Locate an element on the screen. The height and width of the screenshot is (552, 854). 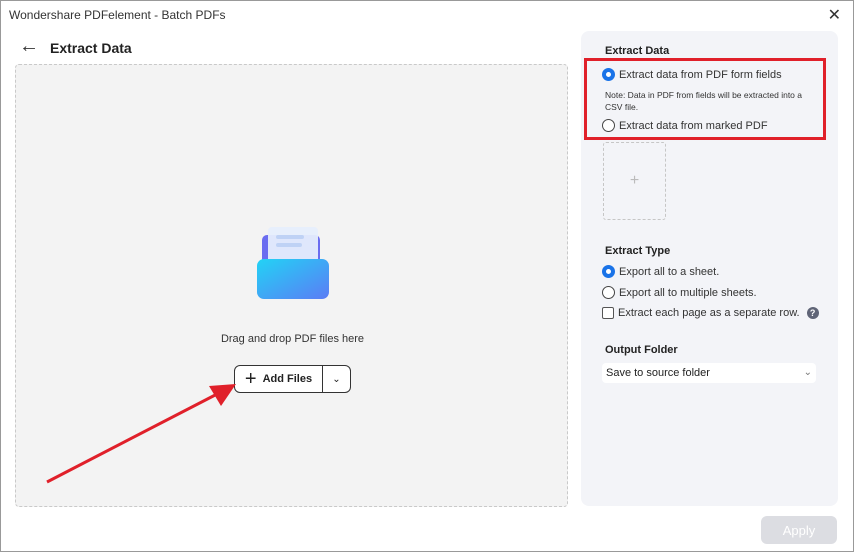
output-folder-select: Save to source folder ⌄ is located at coordinates (709, 373).